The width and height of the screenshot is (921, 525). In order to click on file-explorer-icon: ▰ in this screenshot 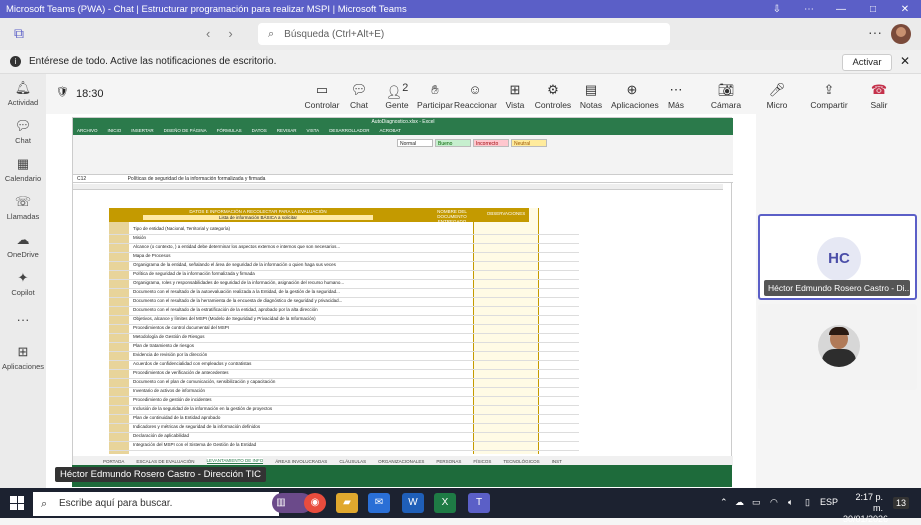, I will do `click(347, 503)`.